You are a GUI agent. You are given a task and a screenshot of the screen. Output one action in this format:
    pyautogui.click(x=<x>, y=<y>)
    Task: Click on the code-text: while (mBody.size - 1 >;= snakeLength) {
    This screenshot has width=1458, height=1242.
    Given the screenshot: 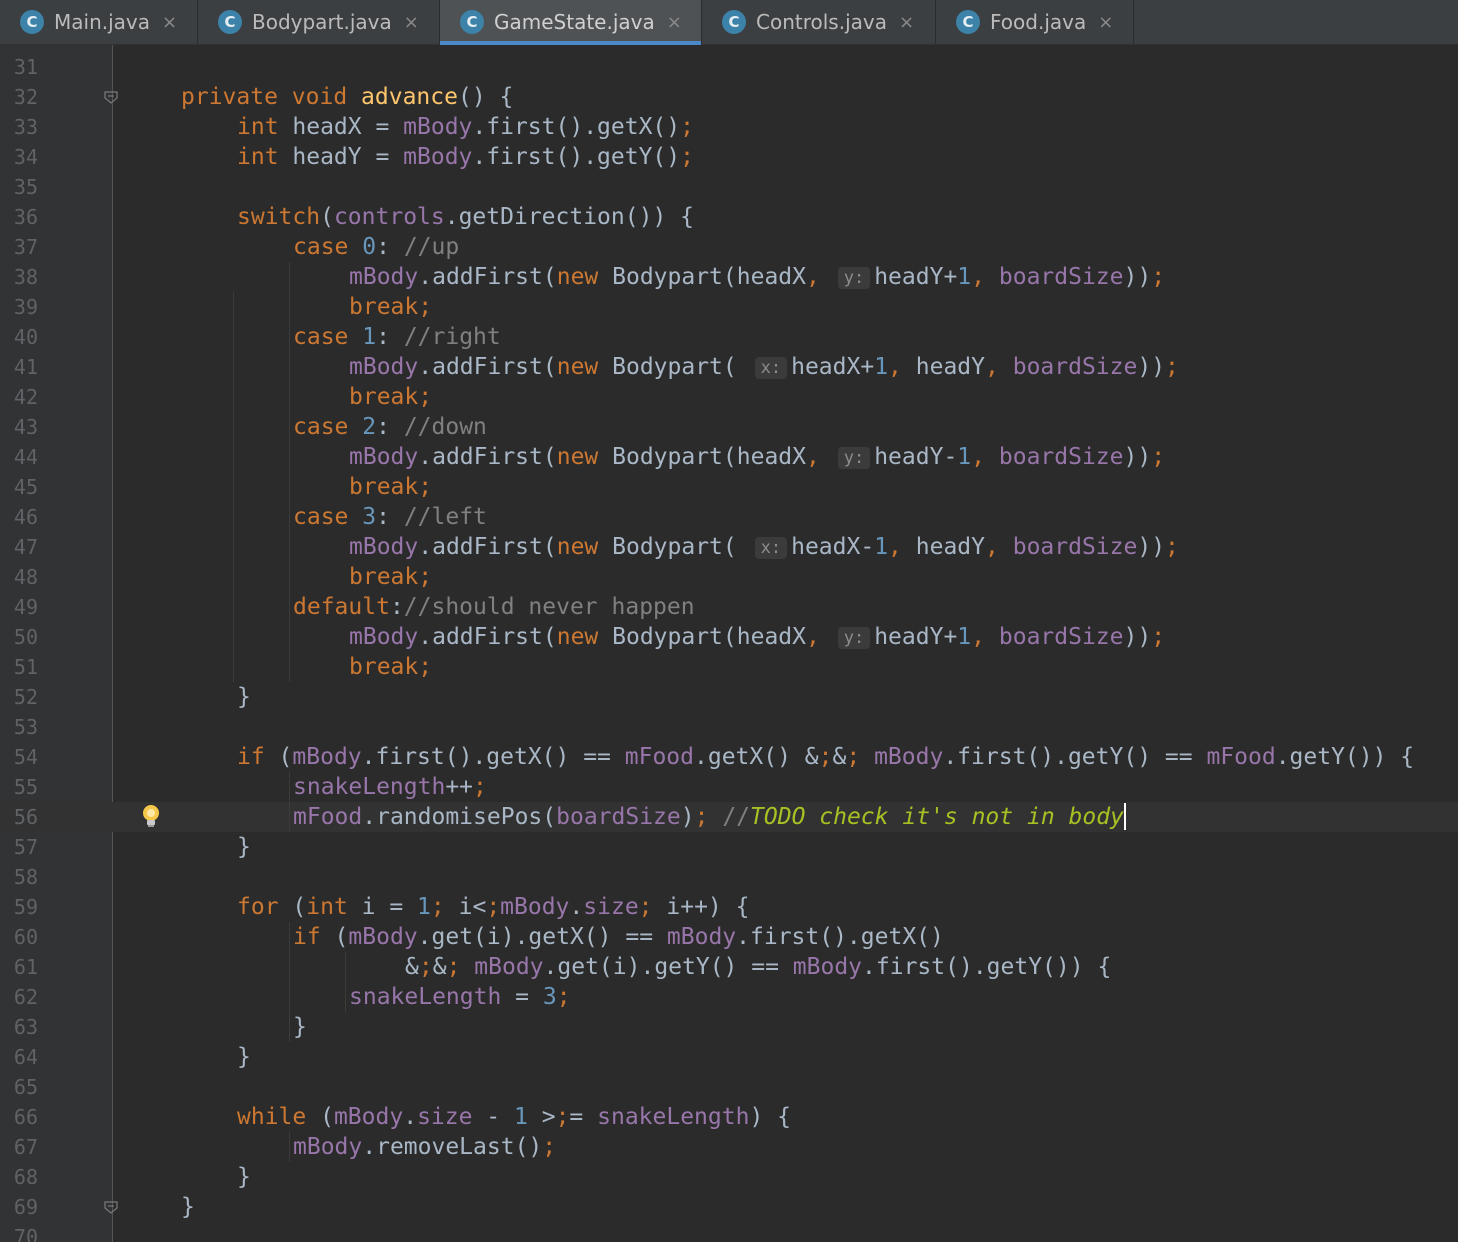 What is the action you would take?
    pyautogui.click(x=514, y=1117)
    